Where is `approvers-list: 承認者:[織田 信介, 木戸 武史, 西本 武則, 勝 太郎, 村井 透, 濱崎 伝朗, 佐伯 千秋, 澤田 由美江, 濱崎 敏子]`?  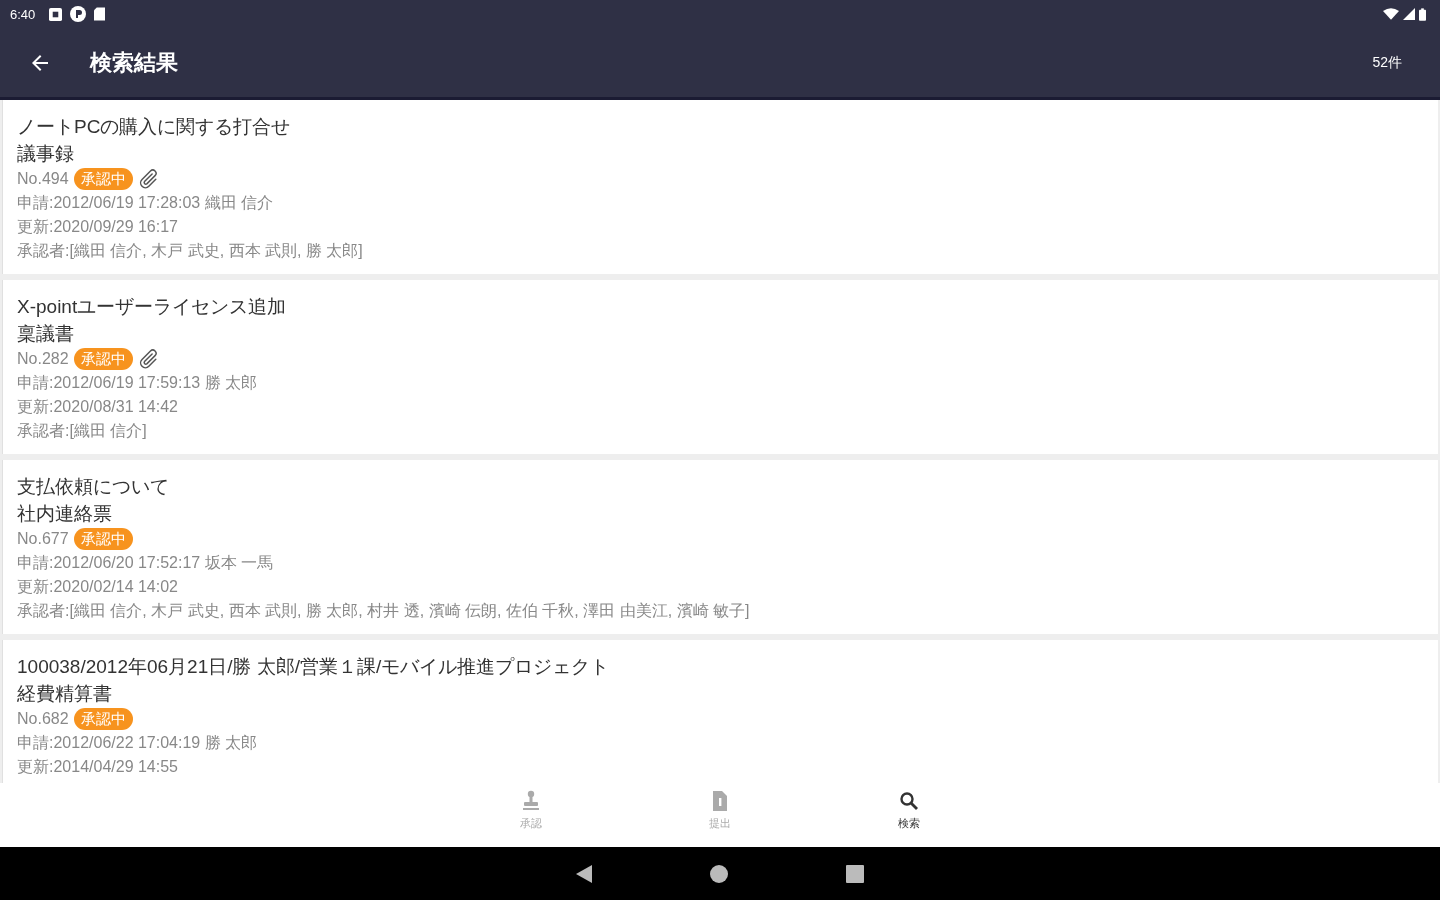 approvers-list: 承認者:[織田 信介, 木戸 武史, 西本 武則, 勝 太郎, 村井 透, 濱崎 伝朗, 佐伯 千秋, 澤田 由美江, 濱崎 敏子] is located at coordinates (720, 611).